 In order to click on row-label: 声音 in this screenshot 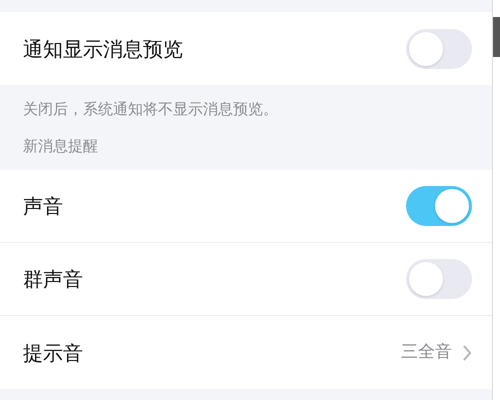, I will do `click(43, 206)`.